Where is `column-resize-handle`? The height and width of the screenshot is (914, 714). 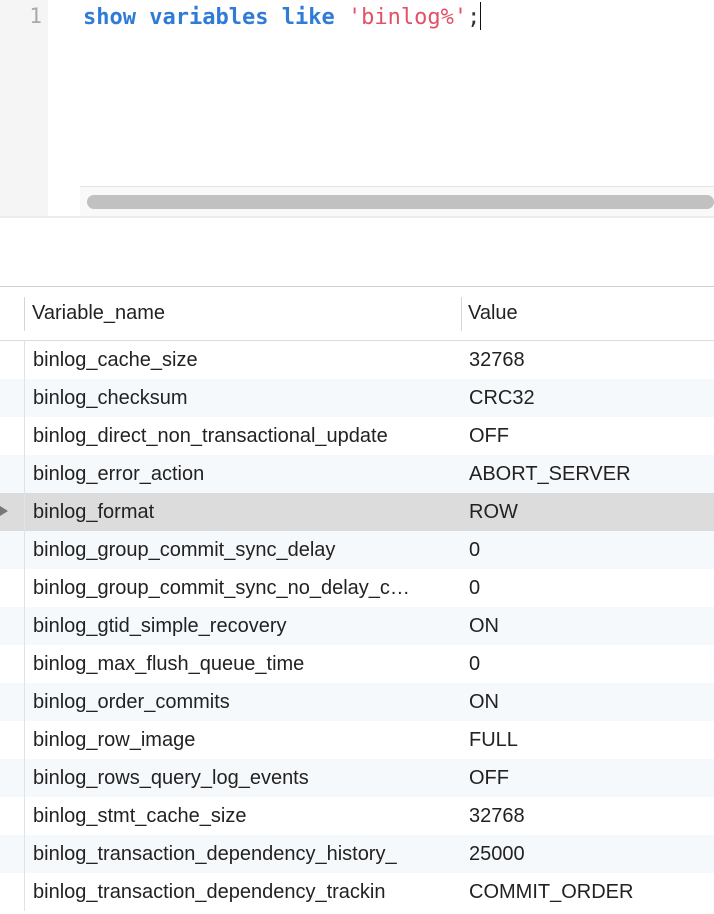
column-resize-handle is located at coordinates (461, 314).